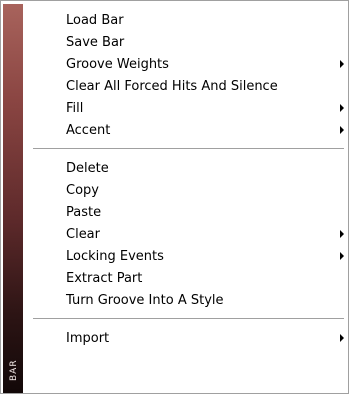 The image size is (351, 396). What do you see at coordinates (88, 130) in the screenshot?
I see `menu-item-label: Accent` at bounding box center [88, 130].